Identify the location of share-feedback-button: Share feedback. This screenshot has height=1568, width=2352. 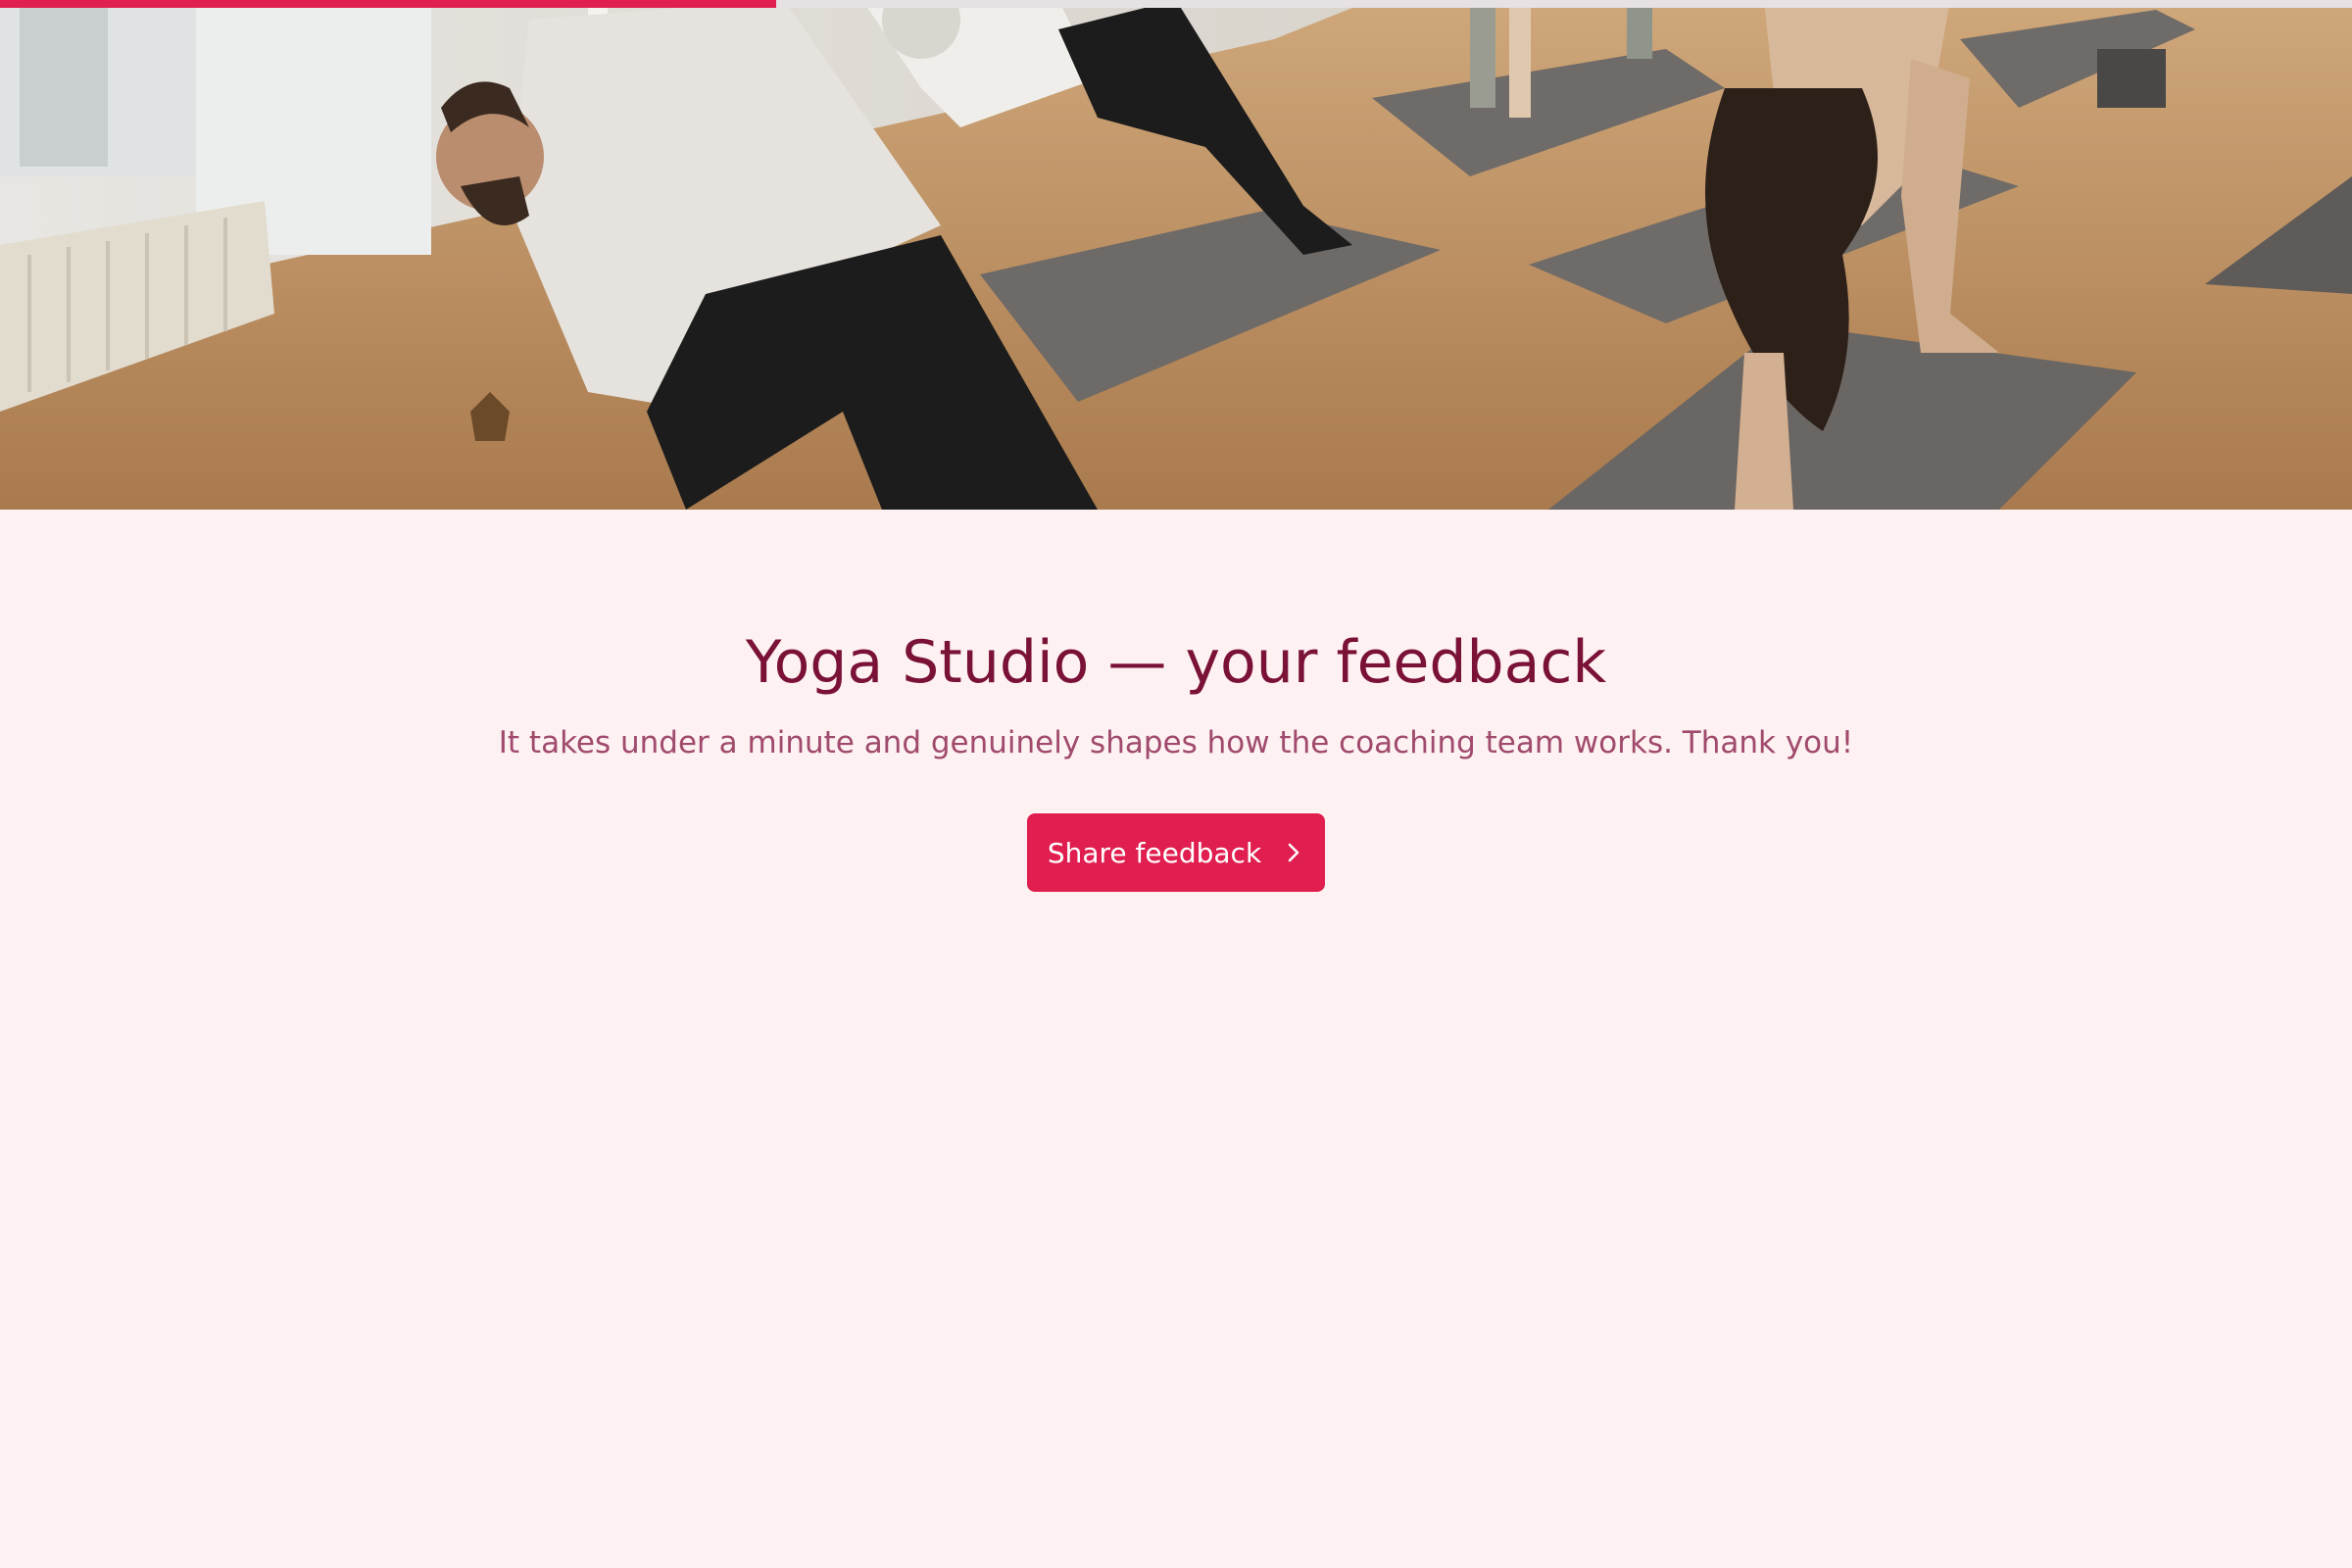
(1176, 853).